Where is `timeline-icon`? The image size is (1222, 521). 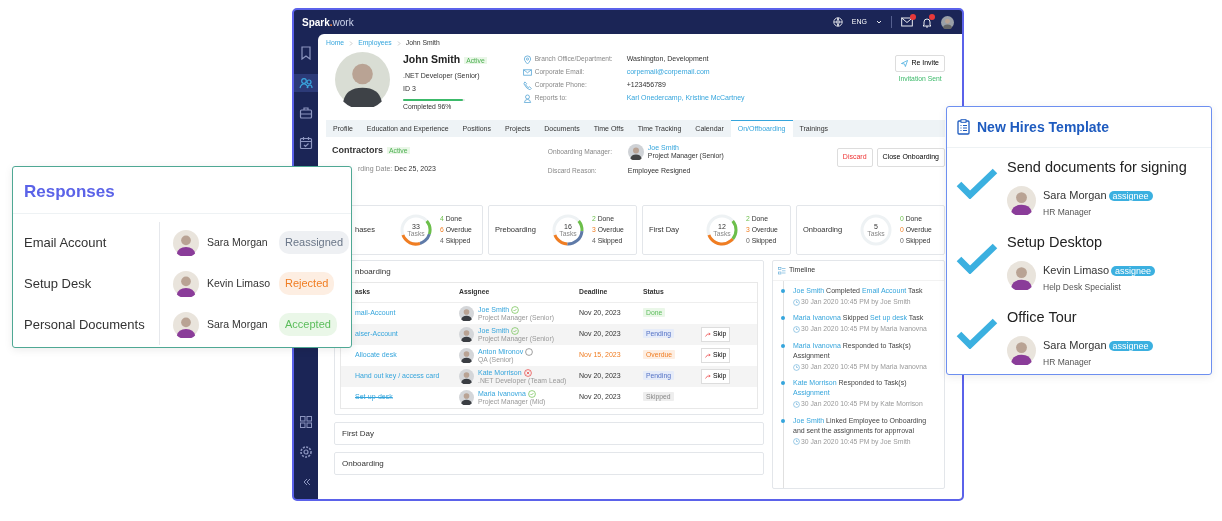
timeline-icon is located at coordinates (782, 270).